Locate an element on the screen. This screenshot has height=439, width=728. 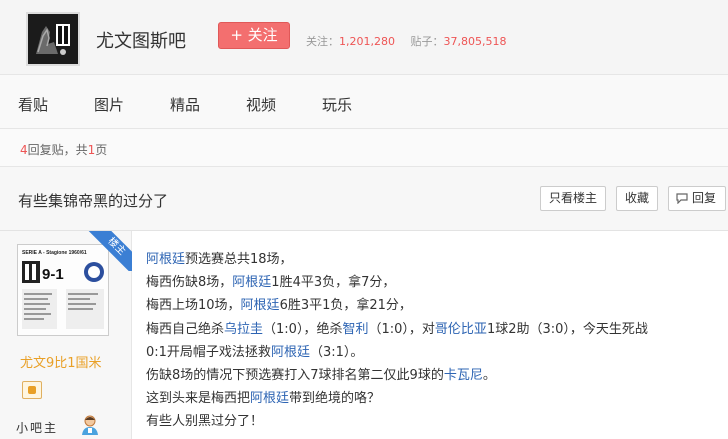
post-line: 伤缺8场的情况下预选赛打入7球排名第二仅此9球的卡瓦尼。 is located at coordinates (435, 375).